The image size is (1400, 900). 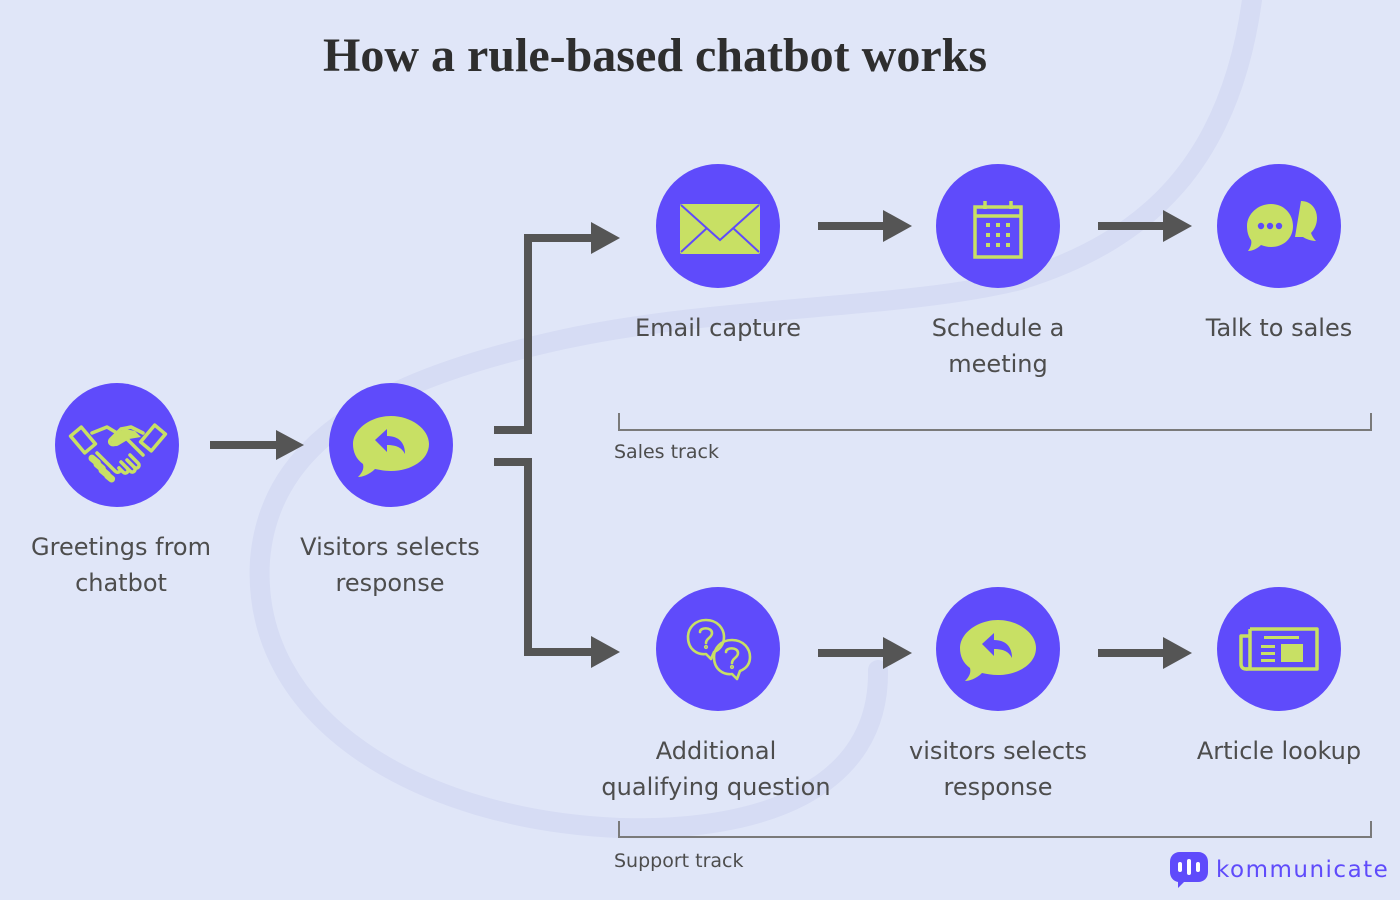 I want to click on calendar-icon, so click(x=998, y=230).